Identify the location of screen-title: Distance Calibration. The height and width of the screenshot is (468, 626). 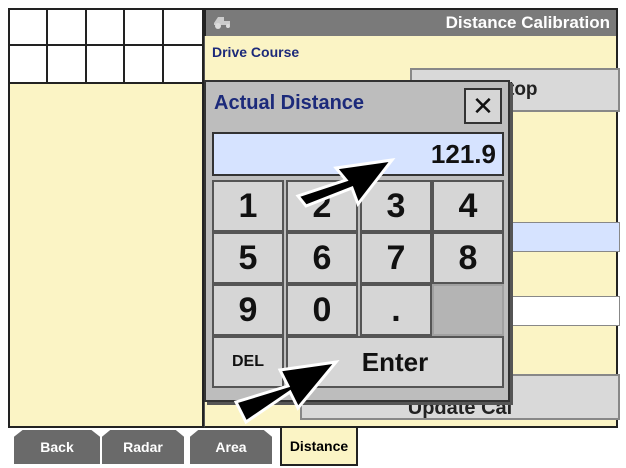
(527, 22).